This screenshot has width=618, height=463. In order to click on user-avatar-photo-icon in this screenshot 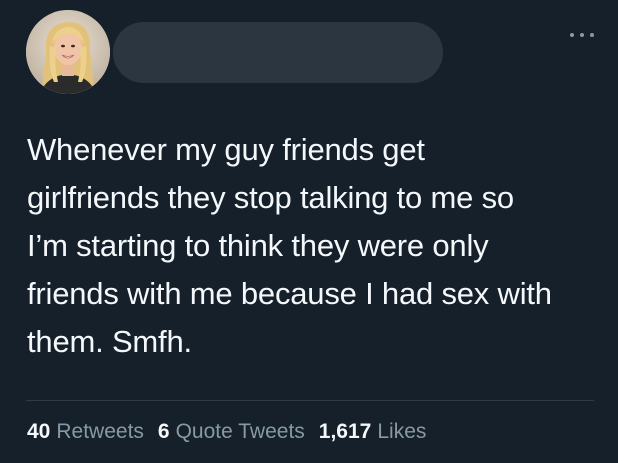, I will do `click(68, 52)`.